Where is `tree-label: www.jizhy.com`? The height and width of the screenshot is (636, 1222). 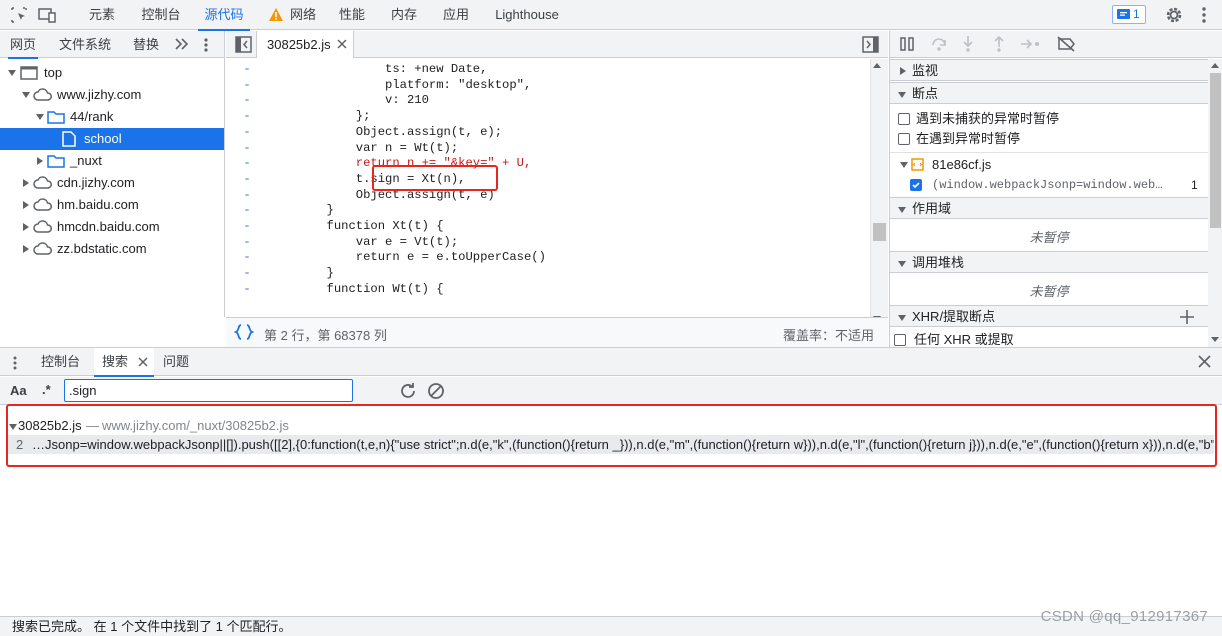 tree-label: www.jizhy.com is located at coordinates (99, 94).